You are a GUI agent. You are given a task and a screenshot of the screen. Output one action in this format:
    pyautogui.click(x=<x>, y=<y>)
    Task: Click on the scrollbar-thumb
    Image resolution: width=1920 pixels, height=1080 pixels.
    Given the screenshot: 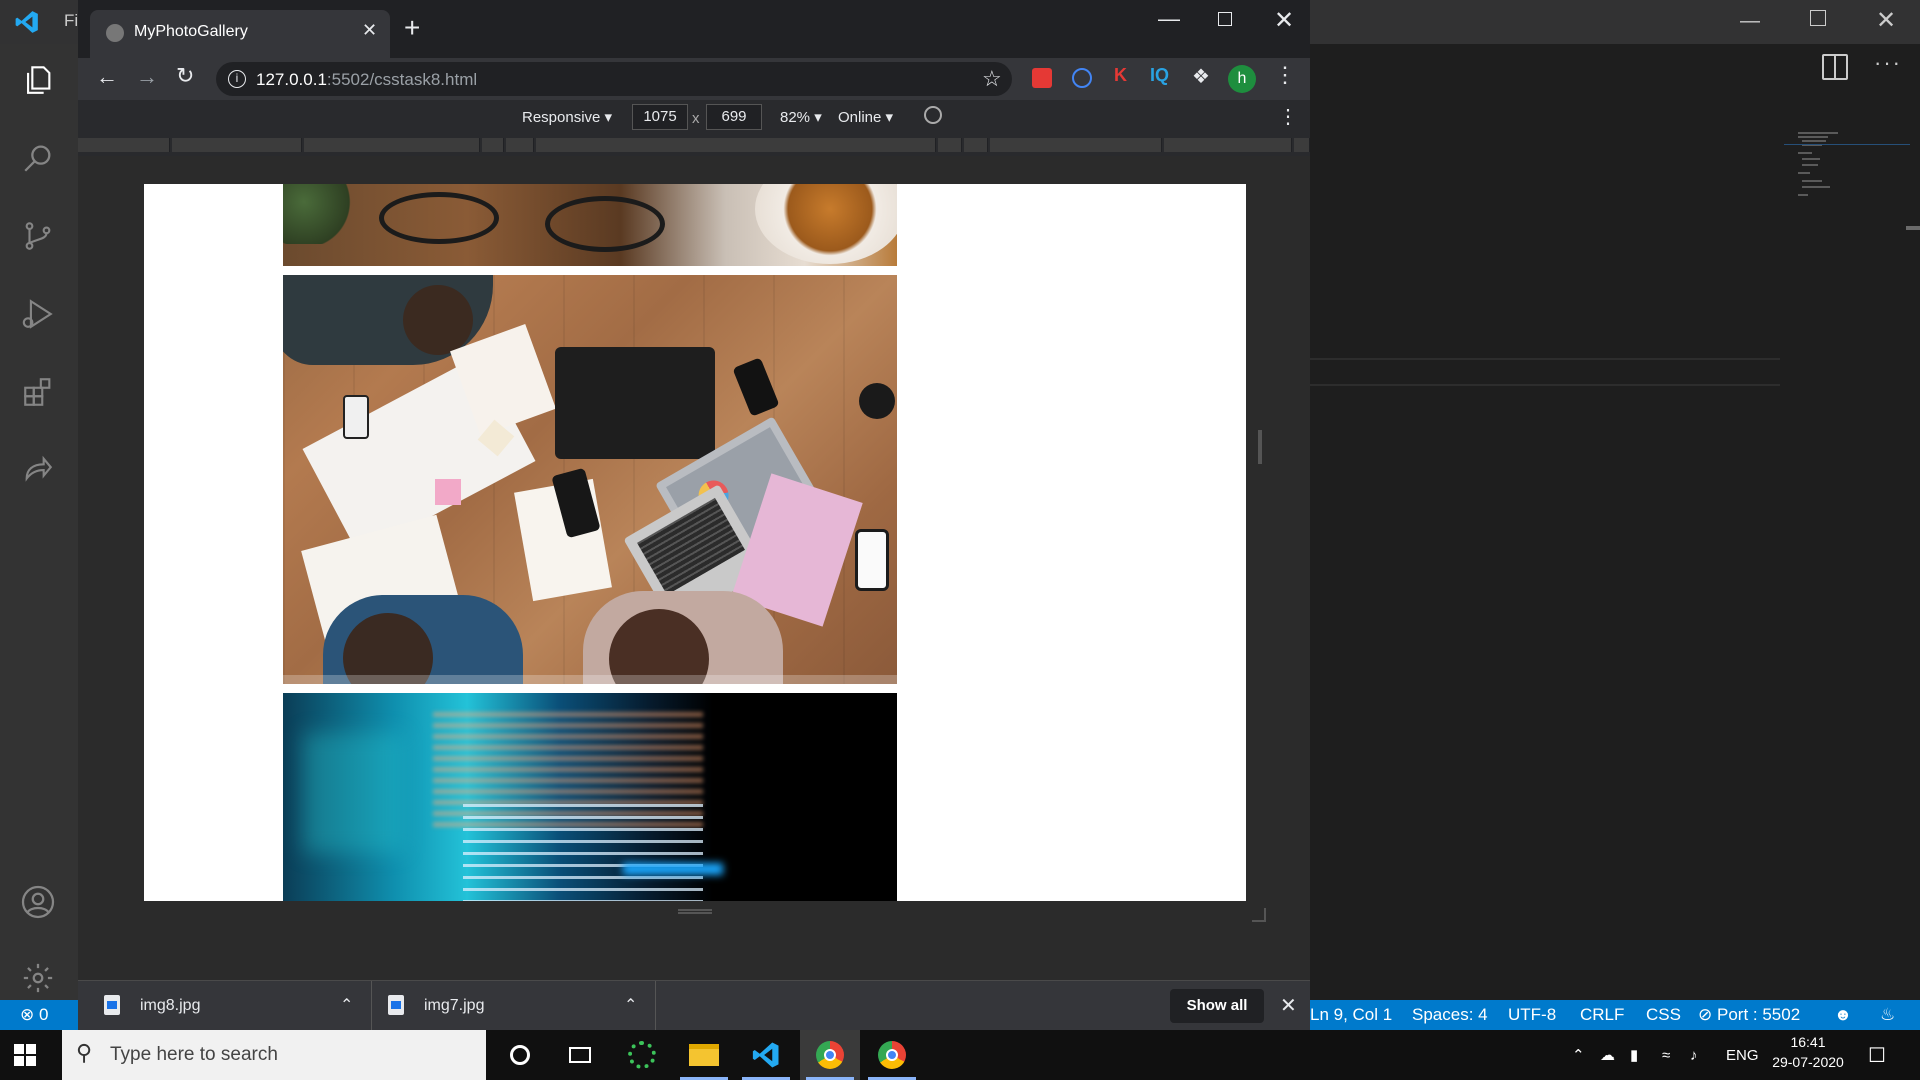 What is the action you would take?
    pyautogui.click(x=1913, y=228)
    